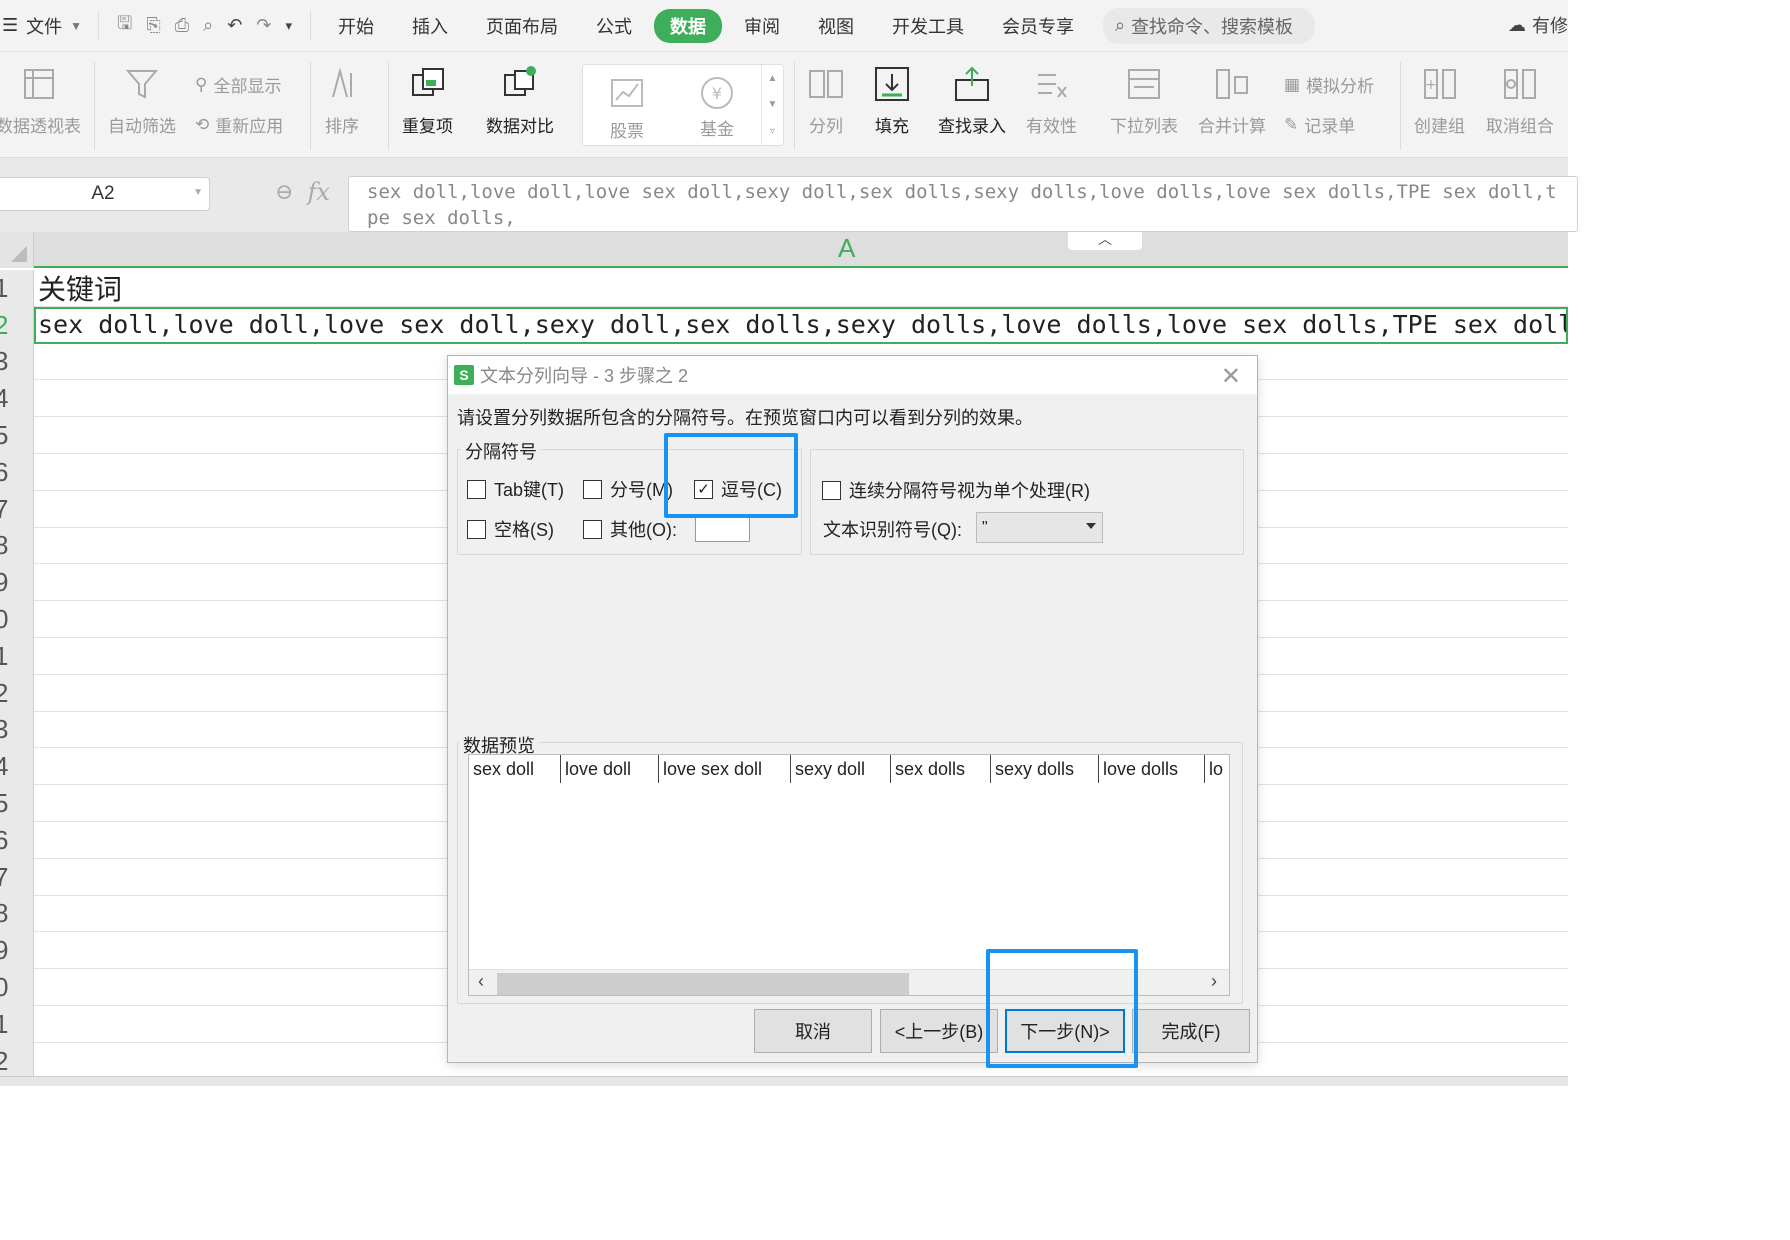 This screenshot has width=1790, height=1240. What do you see at coordinates (722, 528) in the screenshot?
I see `other-delimiter-input` at bounding box center [722, 528].